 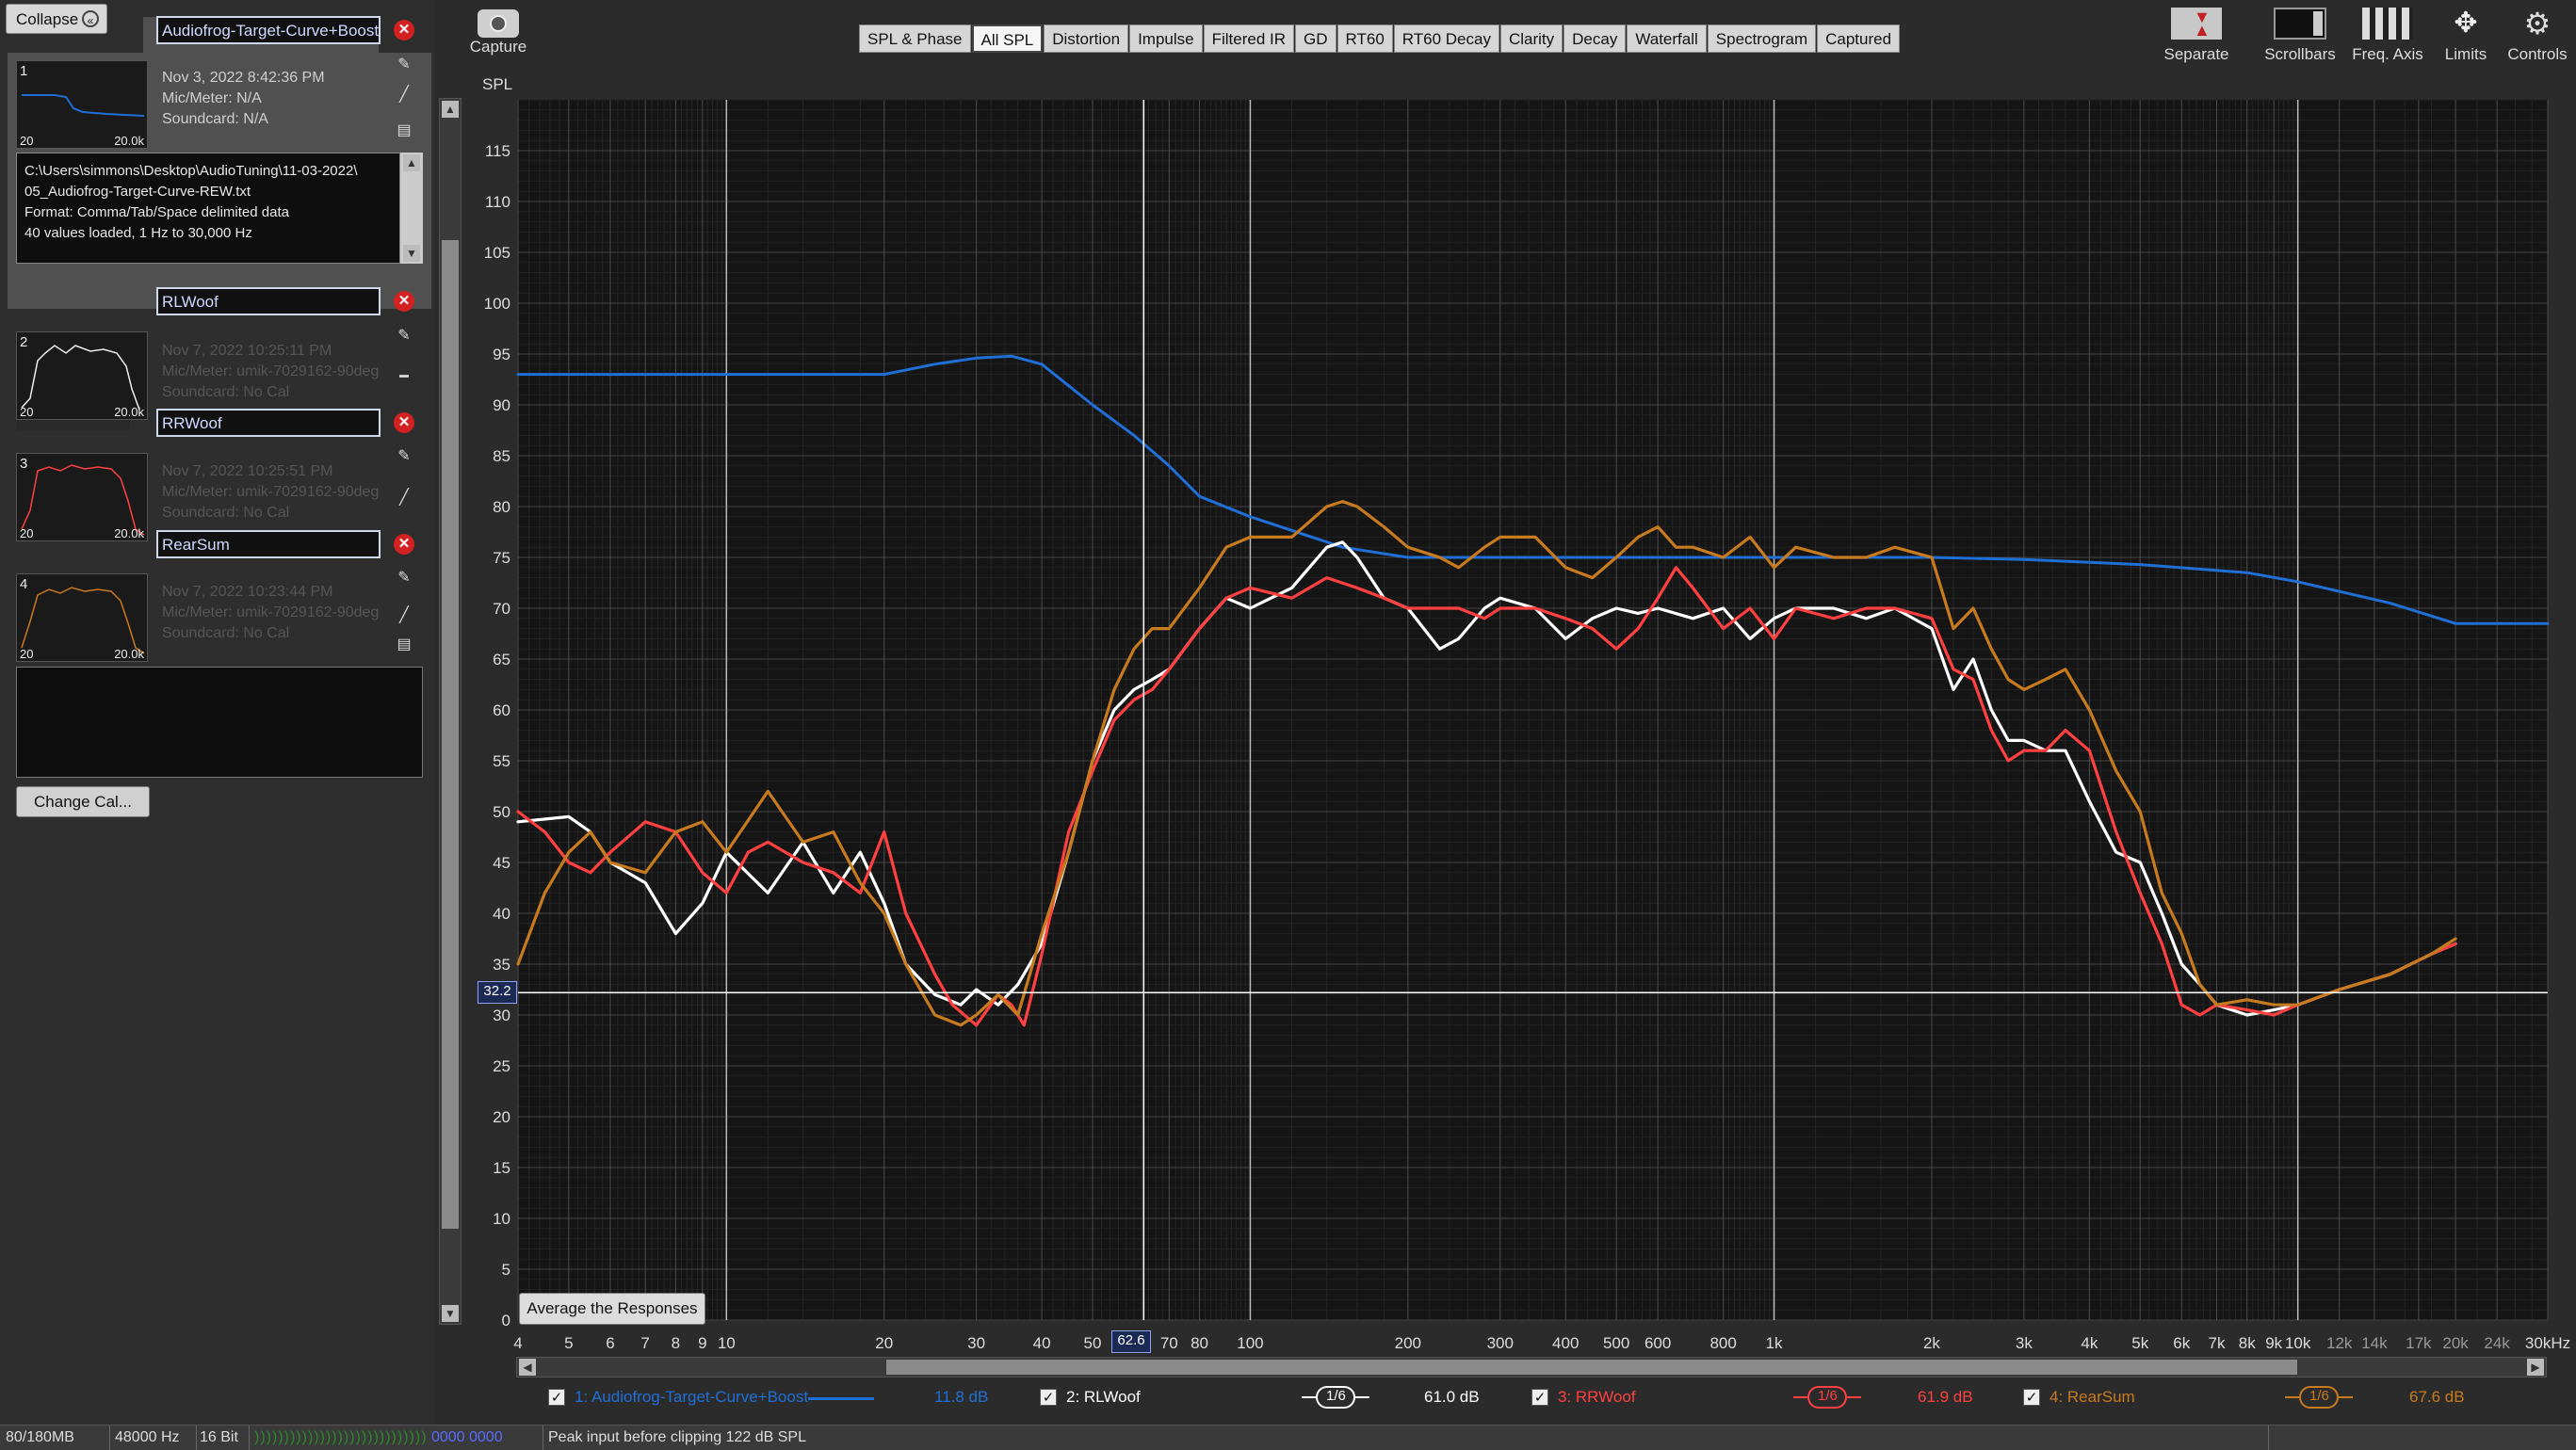 I want to click on y-tick-label: 115, so click(x=498, y=151).